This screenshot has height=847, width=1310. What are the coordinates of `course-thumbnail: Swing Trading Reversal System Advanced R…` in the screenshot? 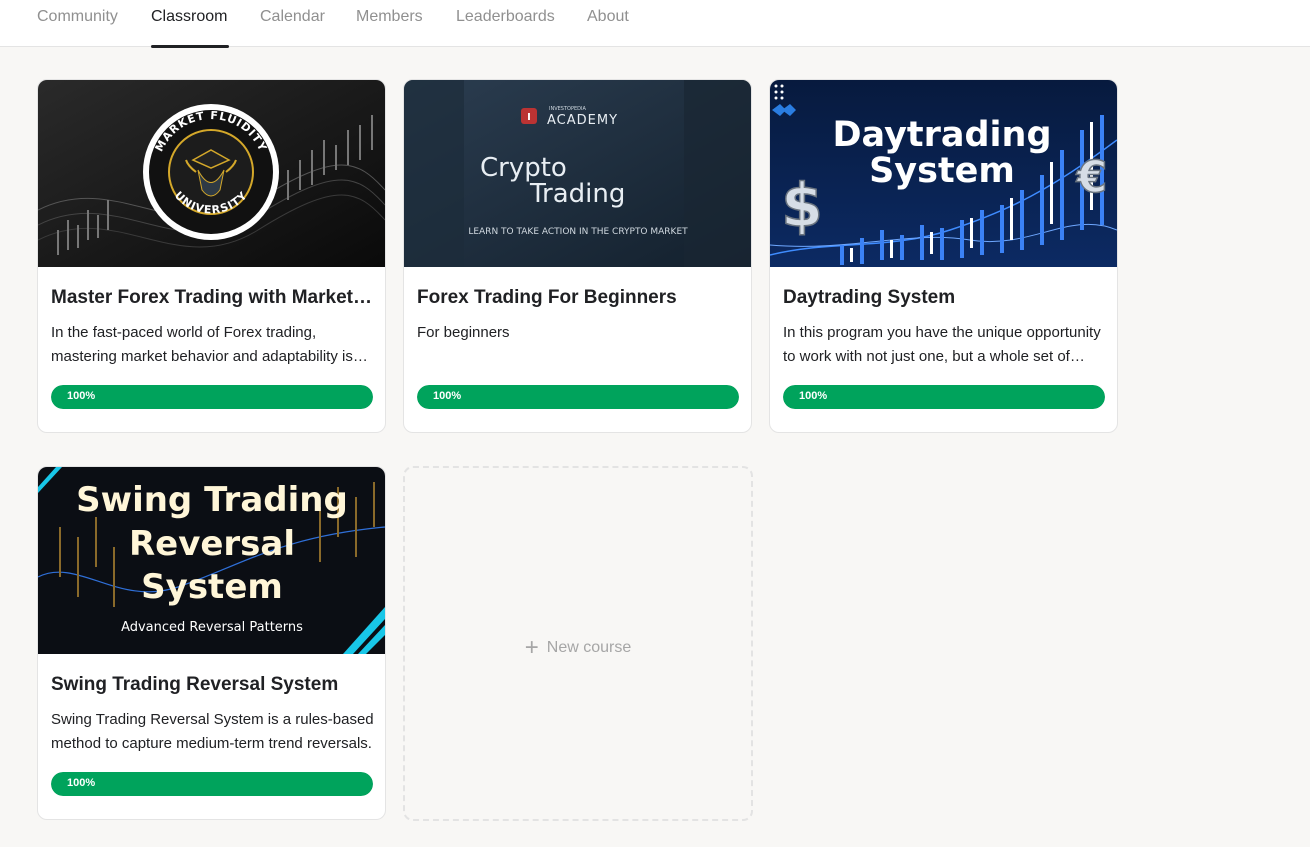 It's located at (211, 560).